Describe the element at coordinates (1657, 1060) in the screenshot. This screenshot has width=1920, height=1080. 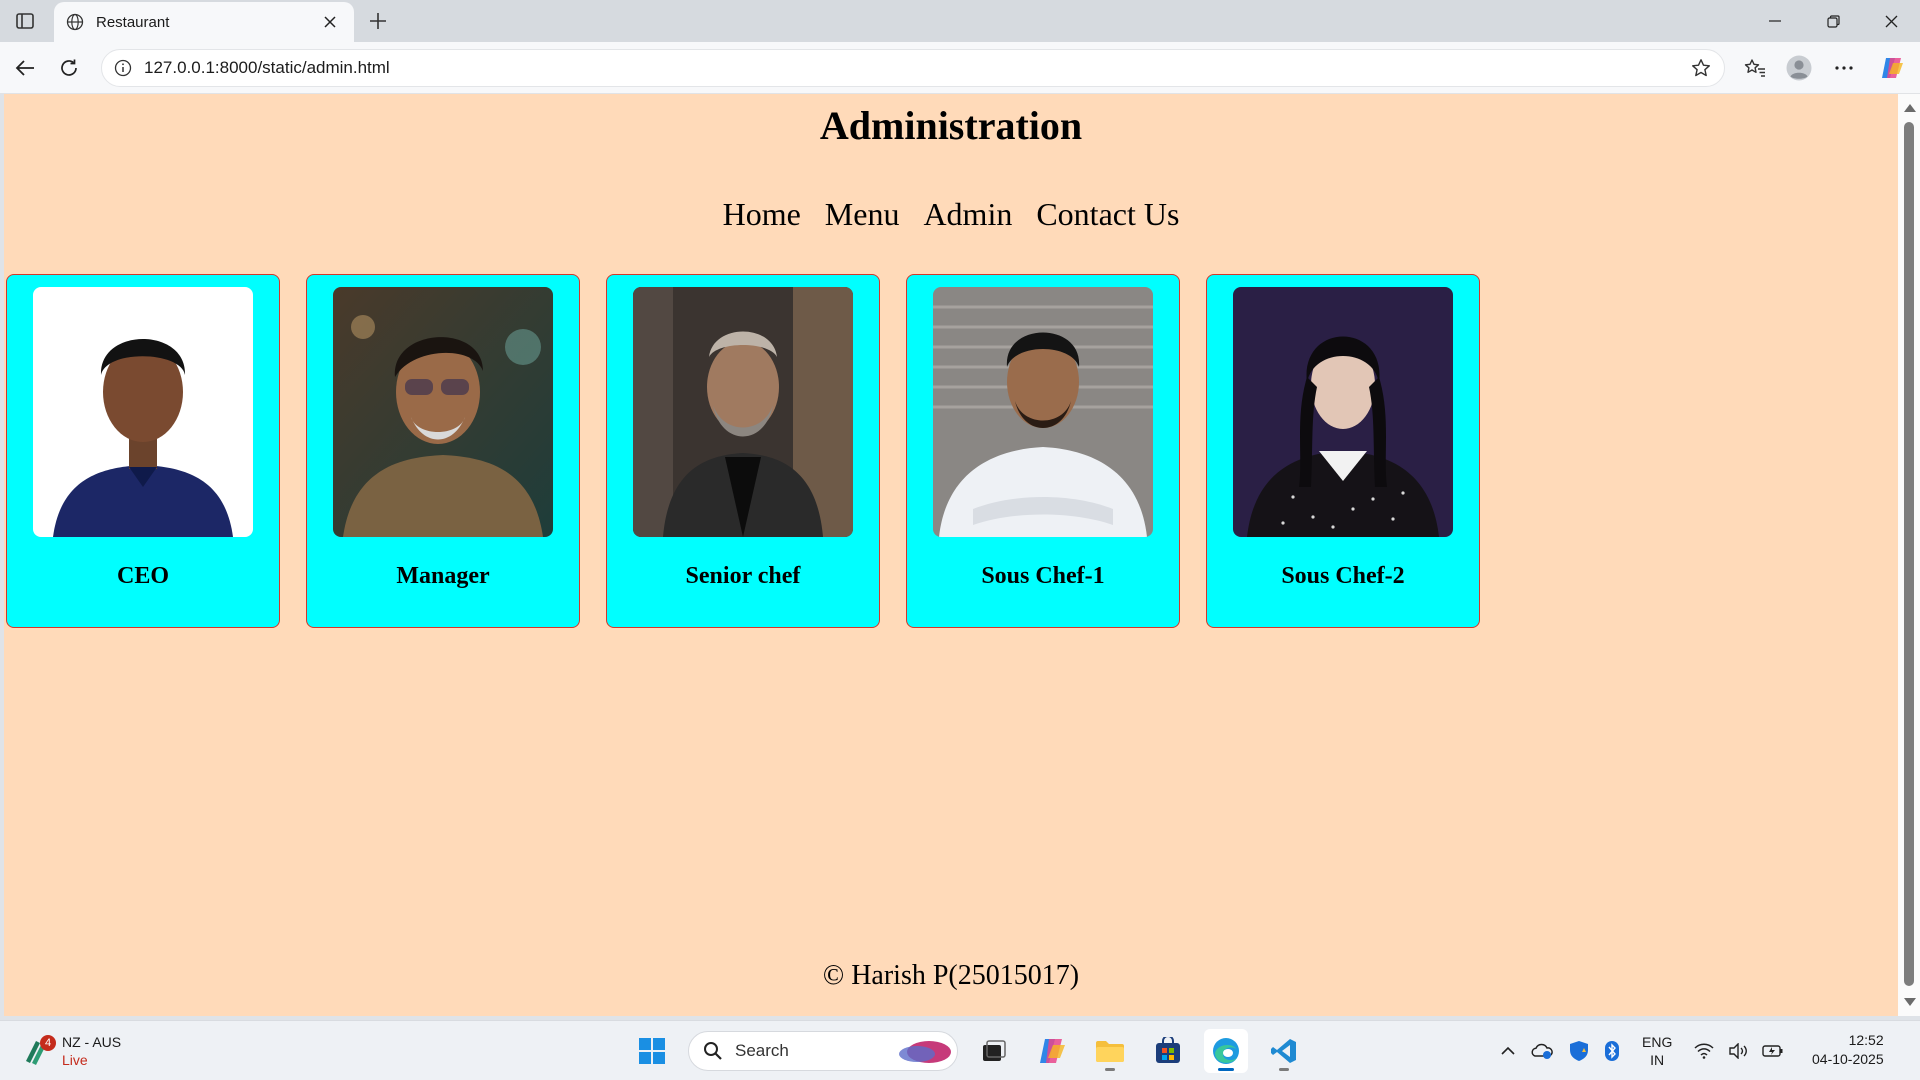
I see `language-region: IN` at that location.